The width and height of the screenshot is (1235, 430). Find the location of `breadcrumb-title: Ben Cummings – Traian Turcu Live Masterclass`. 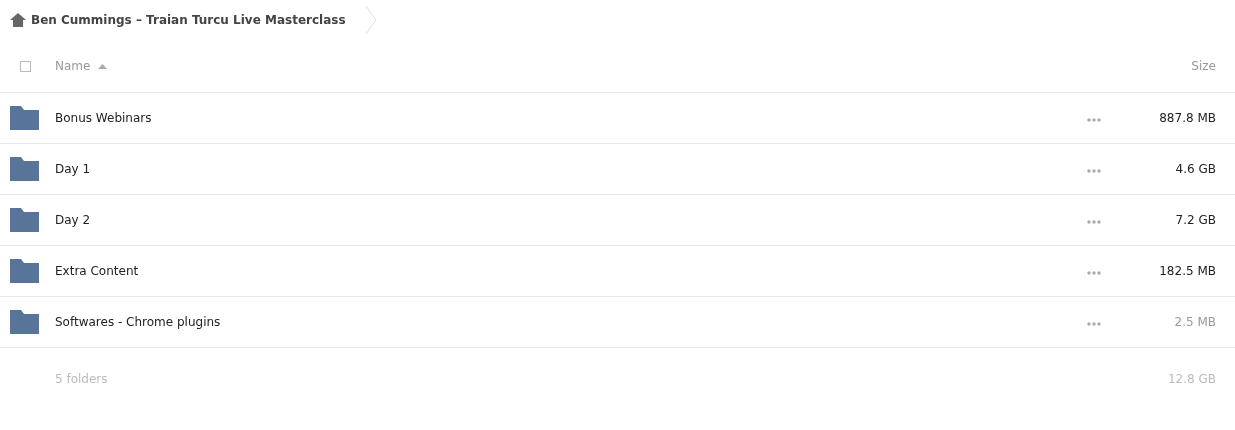

breadcrumb-title: Ben Cummings – Traian Turcu Live Masterclass is located at coordinates (188, 20).